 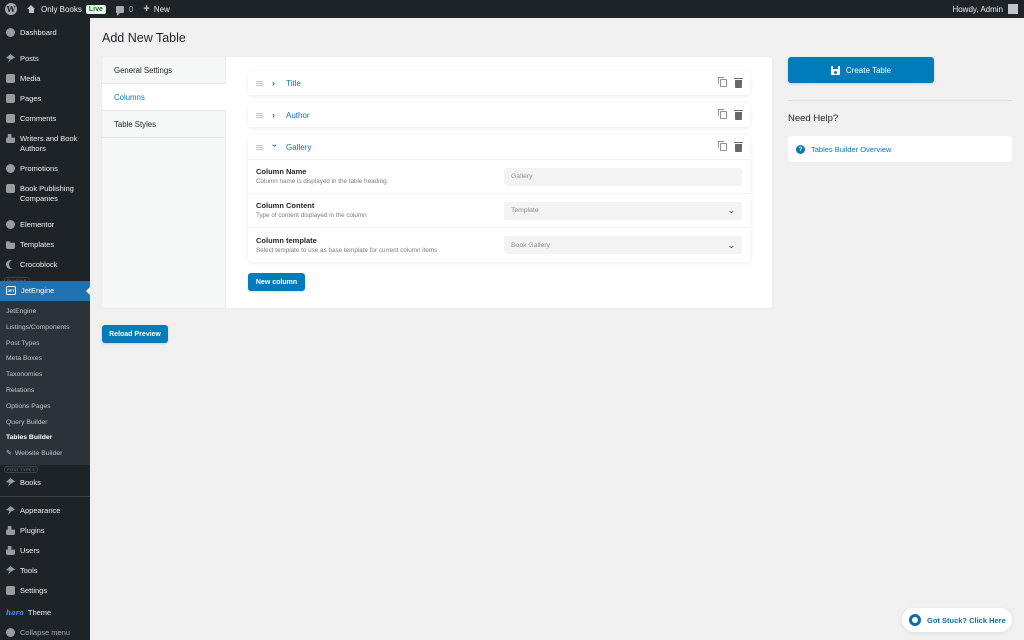 What do you see at coordinates (915, 620) in the screenshot?
I see `lifebuoy-icon` at bounding box center [915, 620].